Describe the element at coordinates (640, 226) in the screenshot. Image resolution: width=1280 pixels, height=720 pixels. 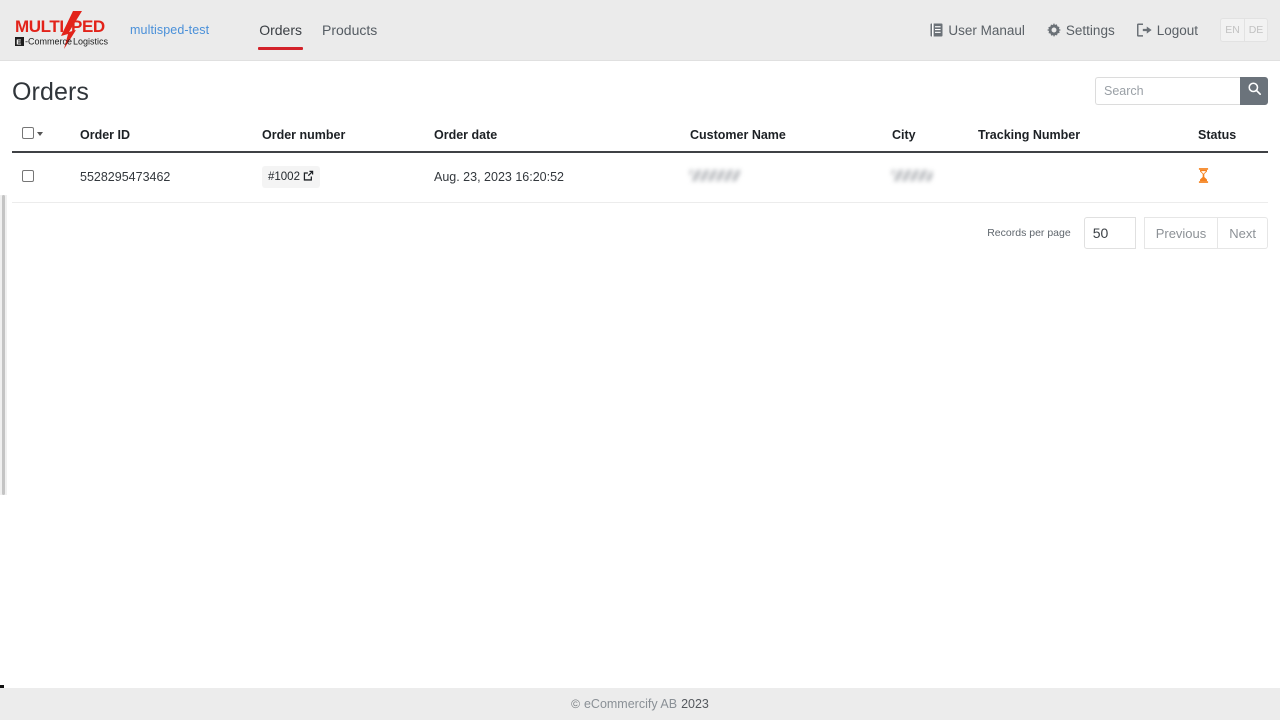
I see `pagination-controls: Records per page Previous Next` at that location.